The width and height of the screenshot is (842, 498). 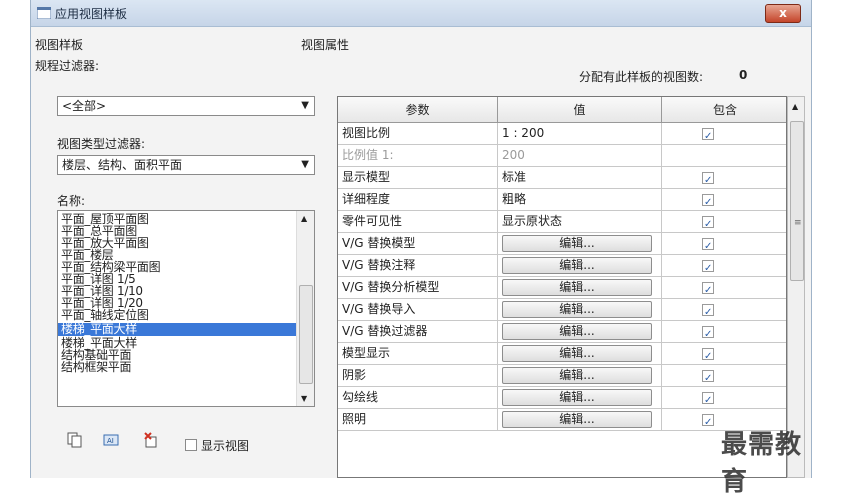 What do you see at coordinates (724, 110) in the screenshot?
I see `column-header-include: 包含` at bounding box center [724, 110].